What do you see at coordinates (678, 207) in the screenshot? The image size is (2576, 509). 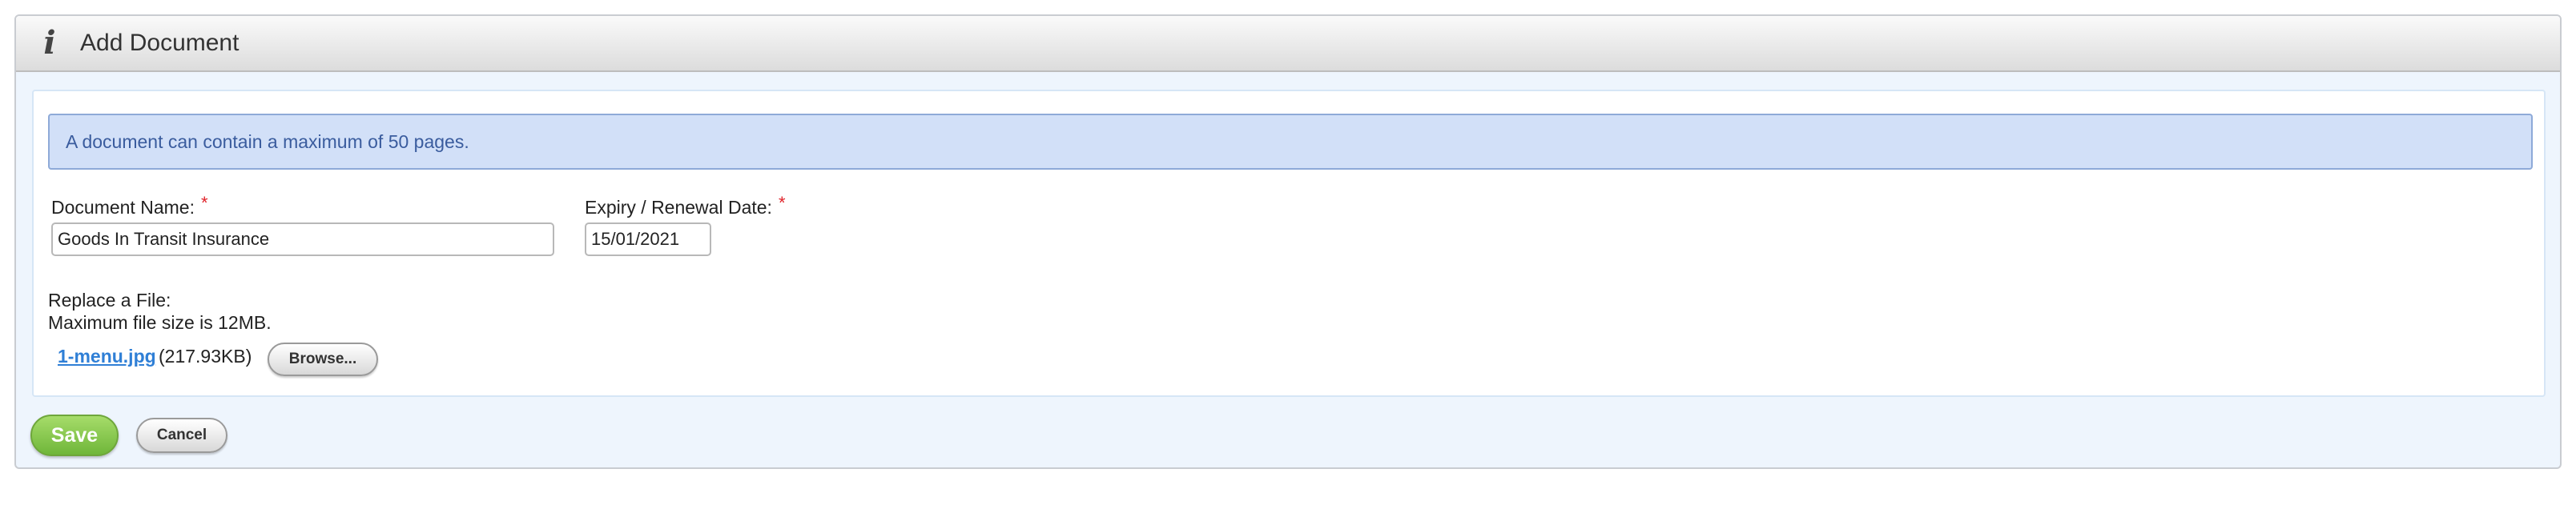 I see `expiry-date-label-text: Expiry / Renewal Date:` at bounding box center [678, 207].